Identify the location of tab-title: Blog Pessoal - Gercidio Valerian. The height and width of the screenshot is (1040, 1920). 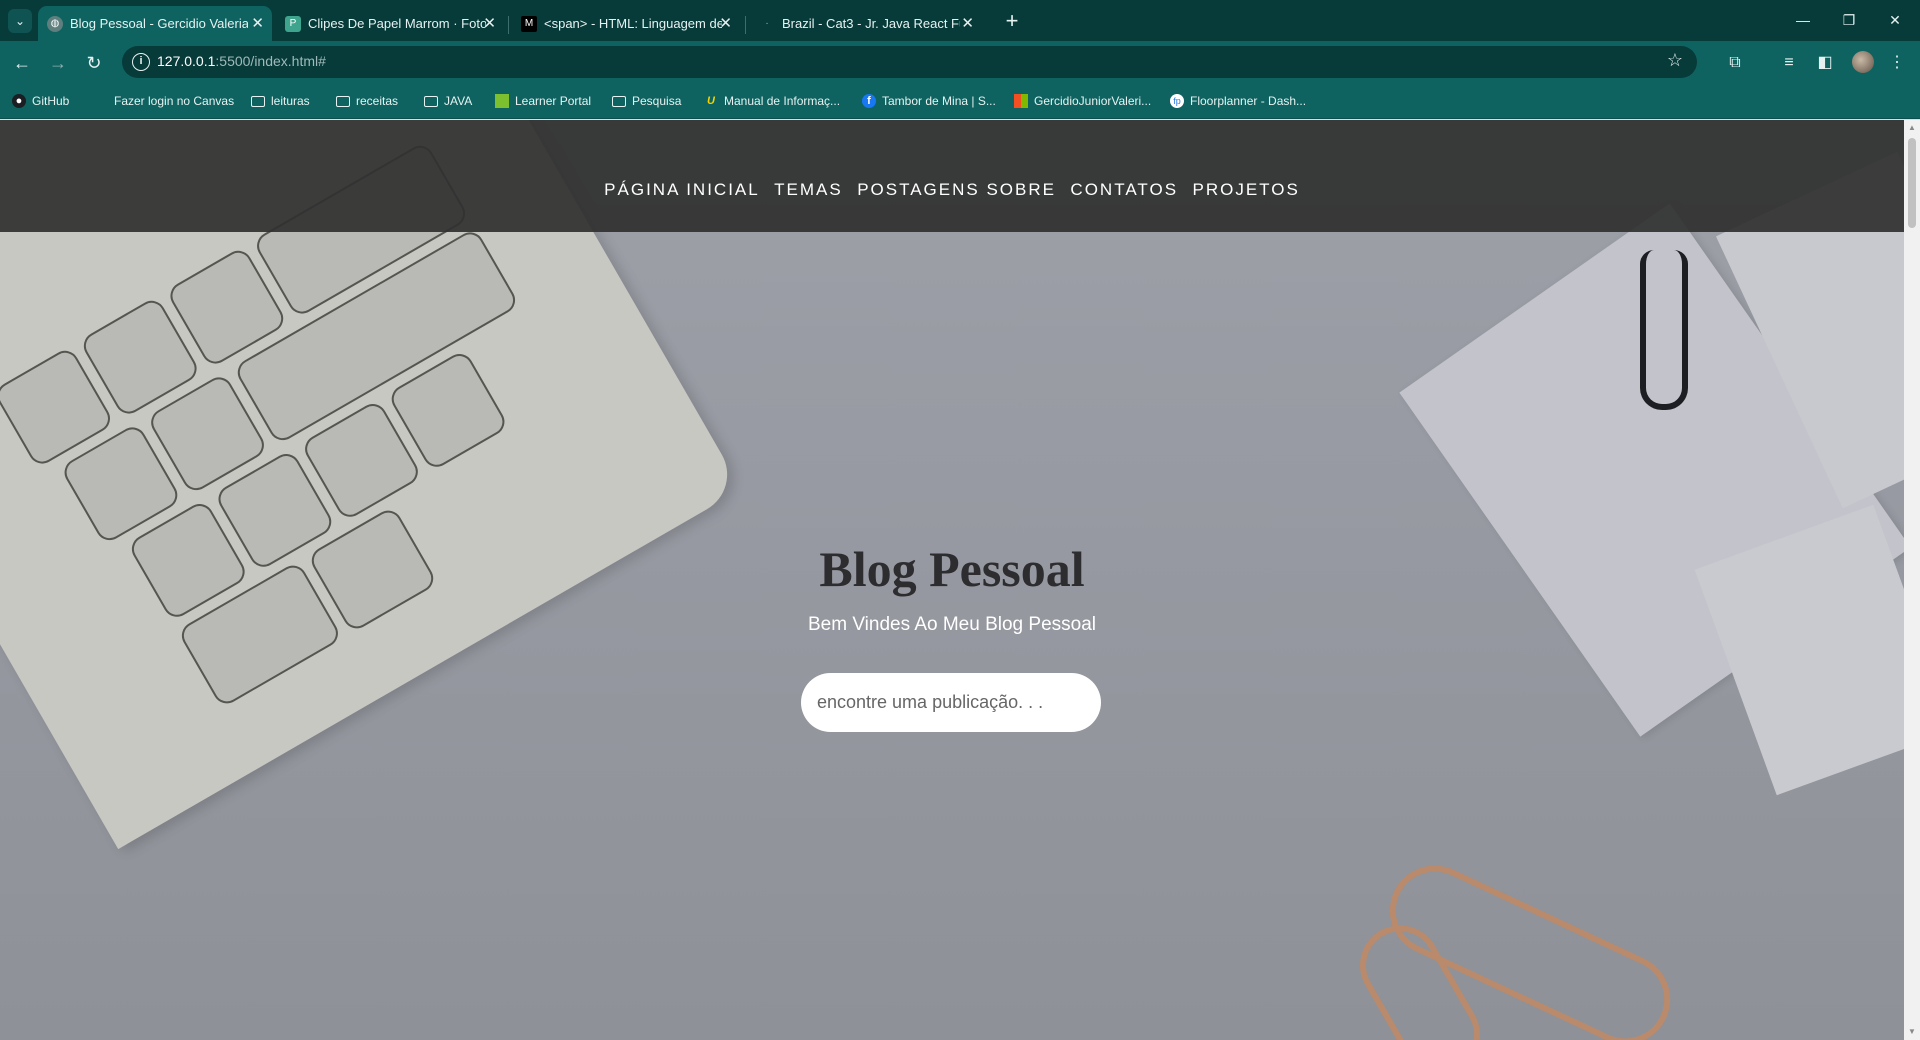
(159, 23).